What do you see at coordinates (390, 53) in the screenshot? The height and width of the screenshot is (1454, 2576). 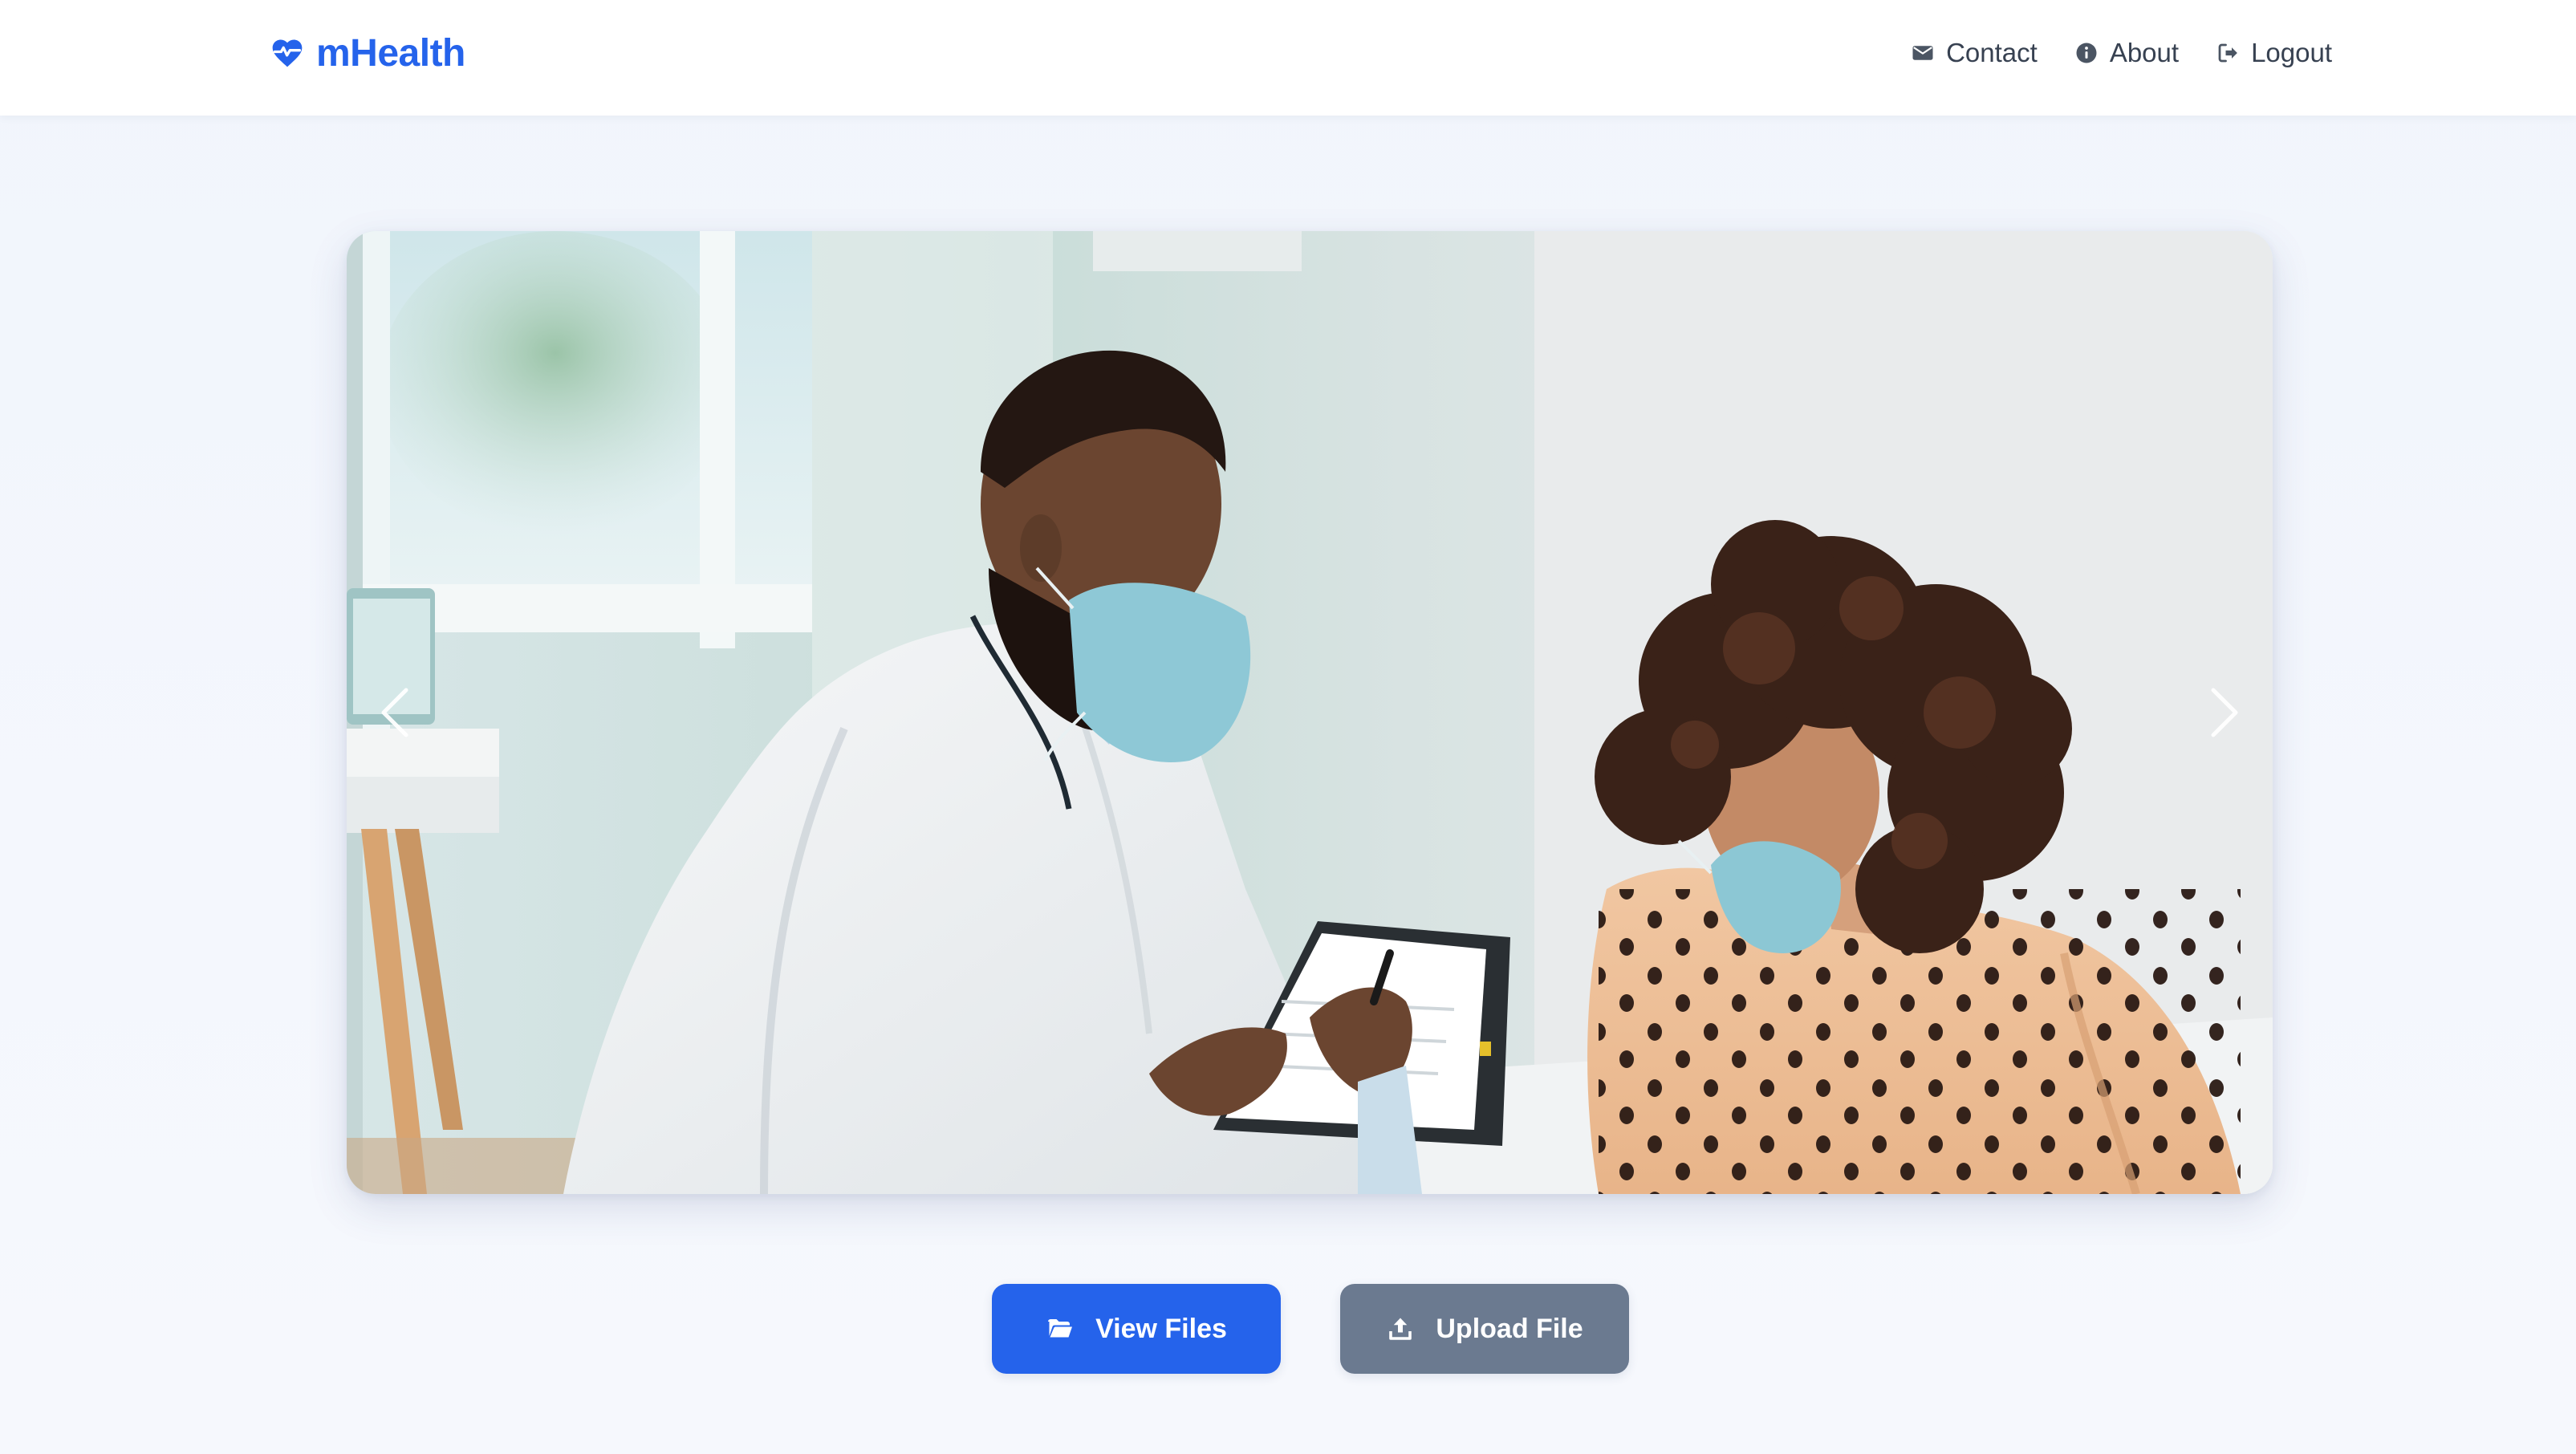 I see `brand-name: mHealth` at bounding box center [390, 53].